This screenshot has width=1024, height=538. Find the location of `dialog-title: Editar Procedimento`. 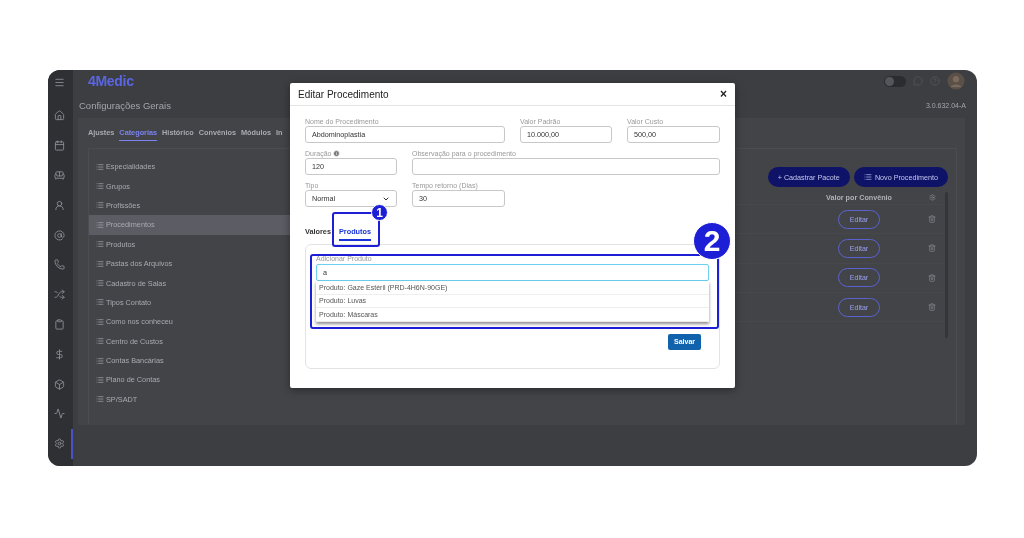

dialog-title: Editar Procedimento is located at coordinates (343, 94).